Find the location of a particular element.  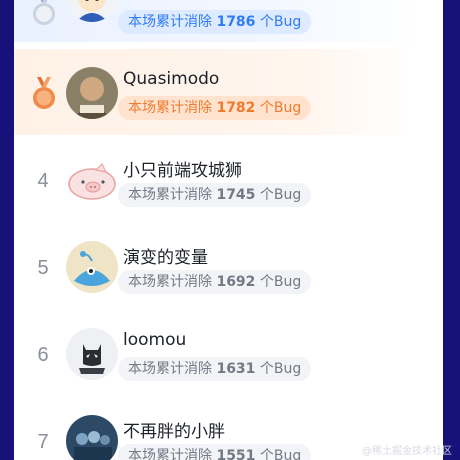

leaderboard-row-2: 本场累计消除 1786 个Bug is located at coordinates (228, 21).